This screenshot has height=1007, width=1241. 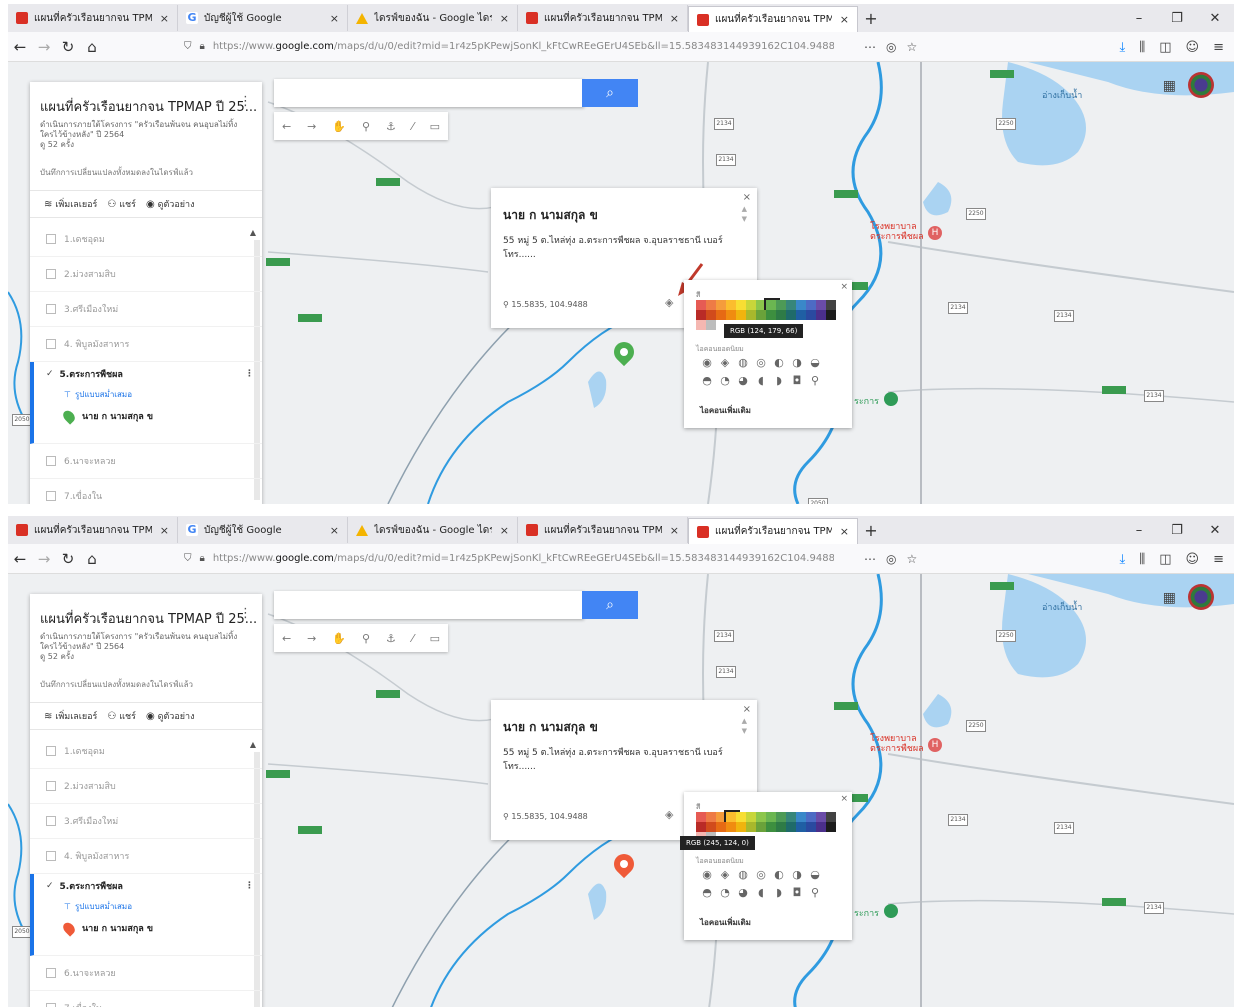 What do you see at coordinates (891, 559) in the screenshot?
I see `pocket-icon: ◎` at bounding box center [891, 559].